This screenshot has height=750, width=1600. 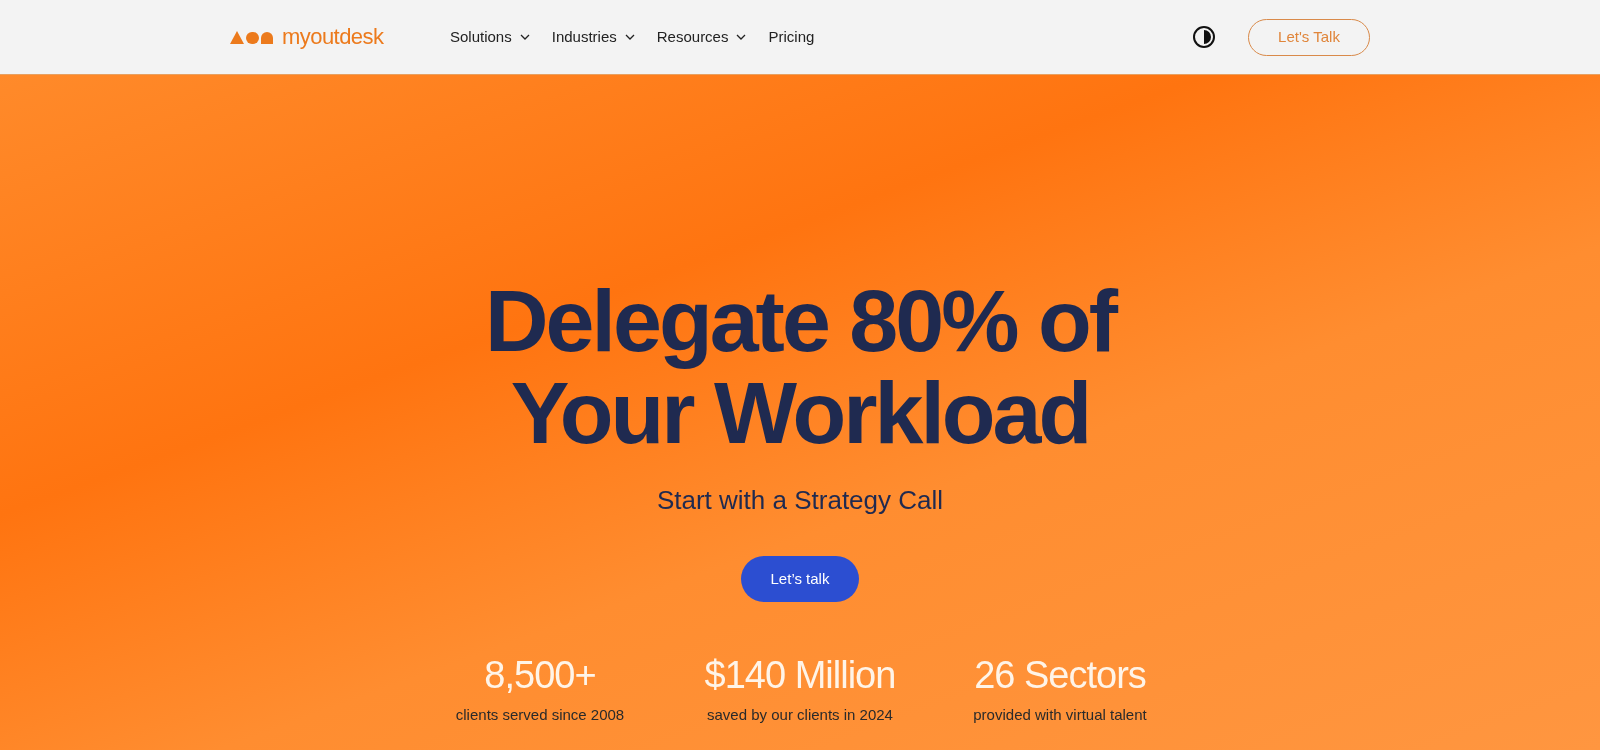 I want to click on nav-link: Solutions, so click(x=490, y=37).